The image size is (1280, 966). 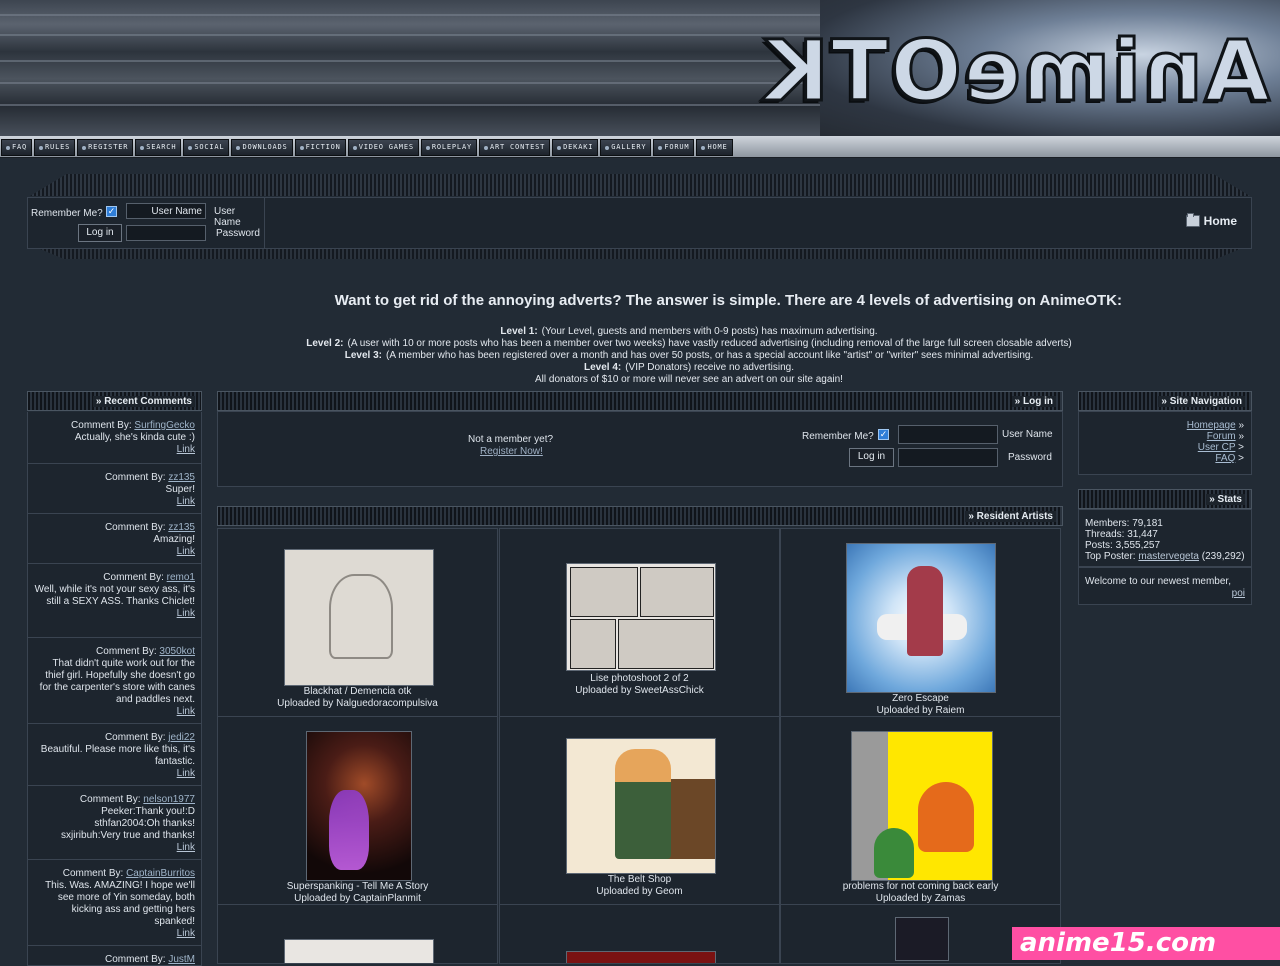 I want to click on nav-video-games-button: VIDEO GAMES, so click(x=383, y=147).